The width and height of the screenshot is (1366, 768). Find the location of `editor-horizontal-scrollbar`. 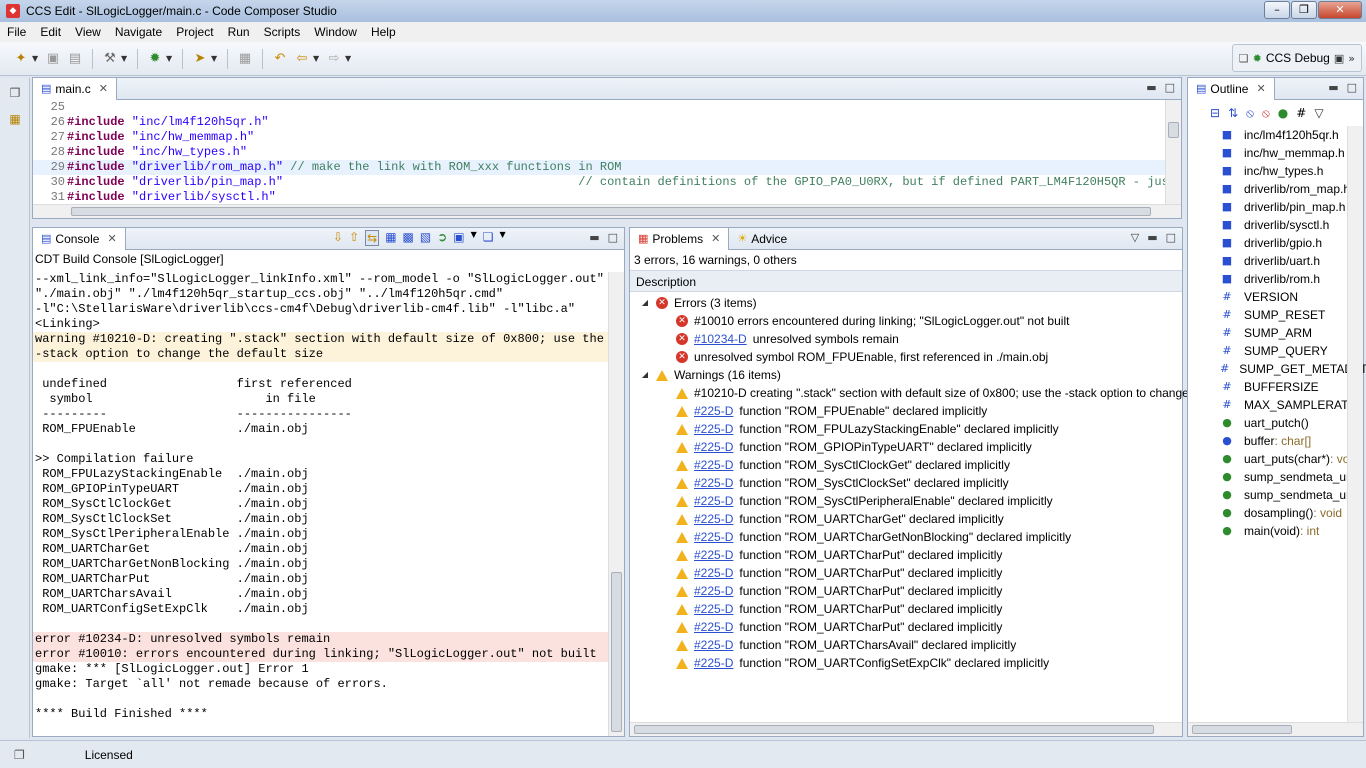

editor-horizontal-scrollbar is located at coordinates (607, 211).